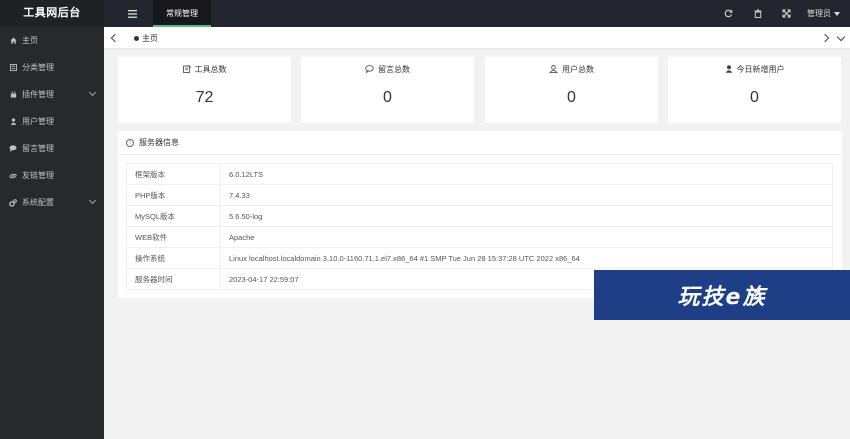  I want to click on refresh-icon, so click(728, 13).